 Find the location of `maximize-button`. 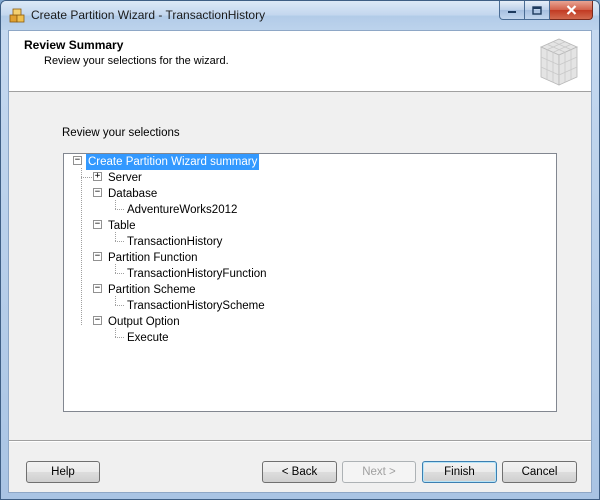

maximize-button is located at coordinates (537, 10).